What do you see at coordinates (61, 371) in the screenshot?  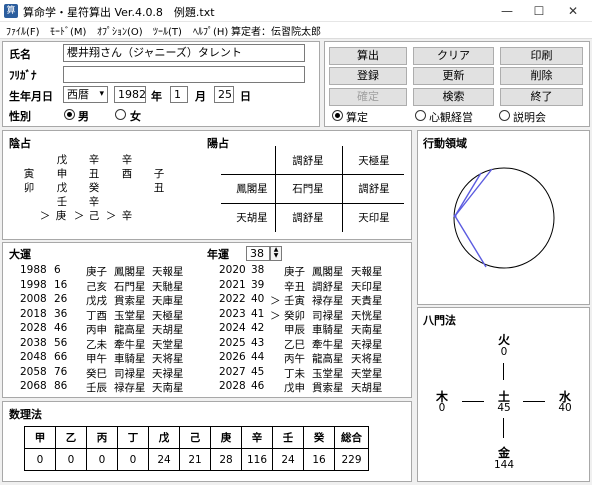 I see `taiun-cell: 76` at bounding box center [61, 371].